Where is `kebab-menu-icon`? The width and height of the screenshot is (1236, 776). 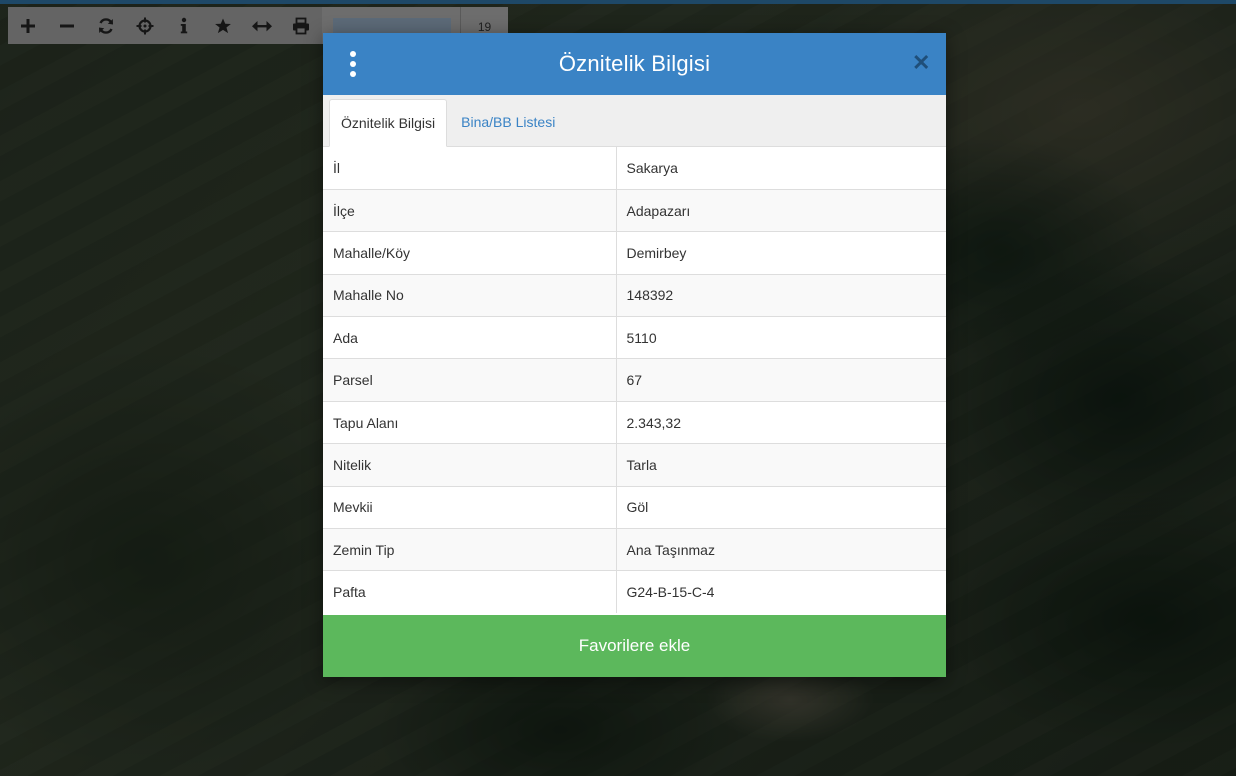 kebab-menu-icon is located at coordinates (353, 64).